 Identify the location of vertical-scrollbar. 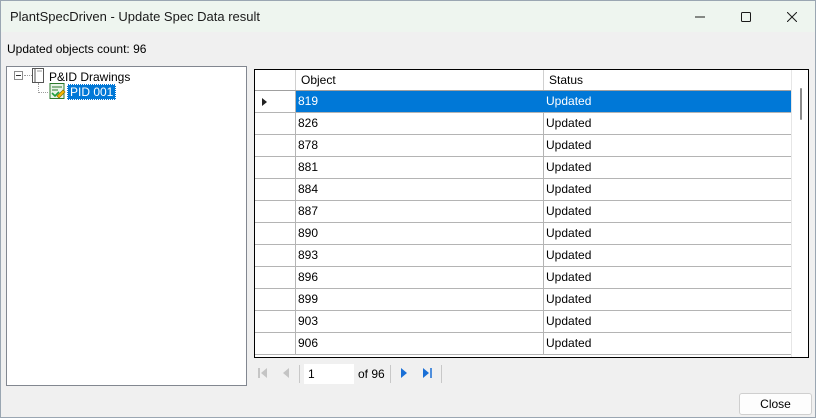
(799, 213).